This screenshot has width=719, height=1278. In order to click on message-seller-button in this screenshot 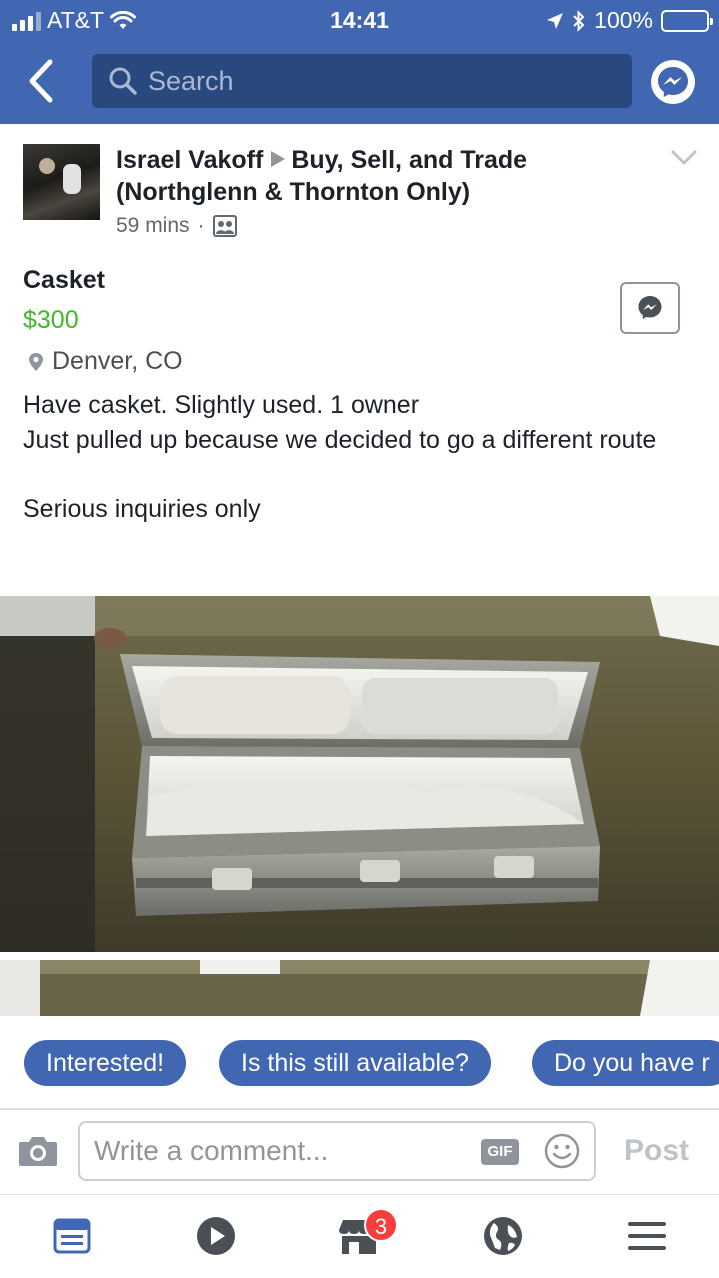, I will do `click(650, 308)`.